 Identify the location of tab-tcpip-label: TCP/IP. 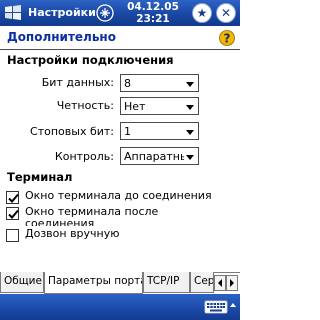
(163, 281).